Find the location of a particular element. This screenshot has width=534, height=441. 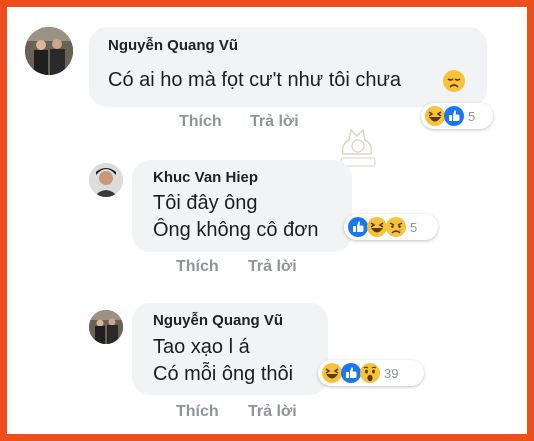

comment-text: Ông không cô đơn is located at coordinates (236, 230).